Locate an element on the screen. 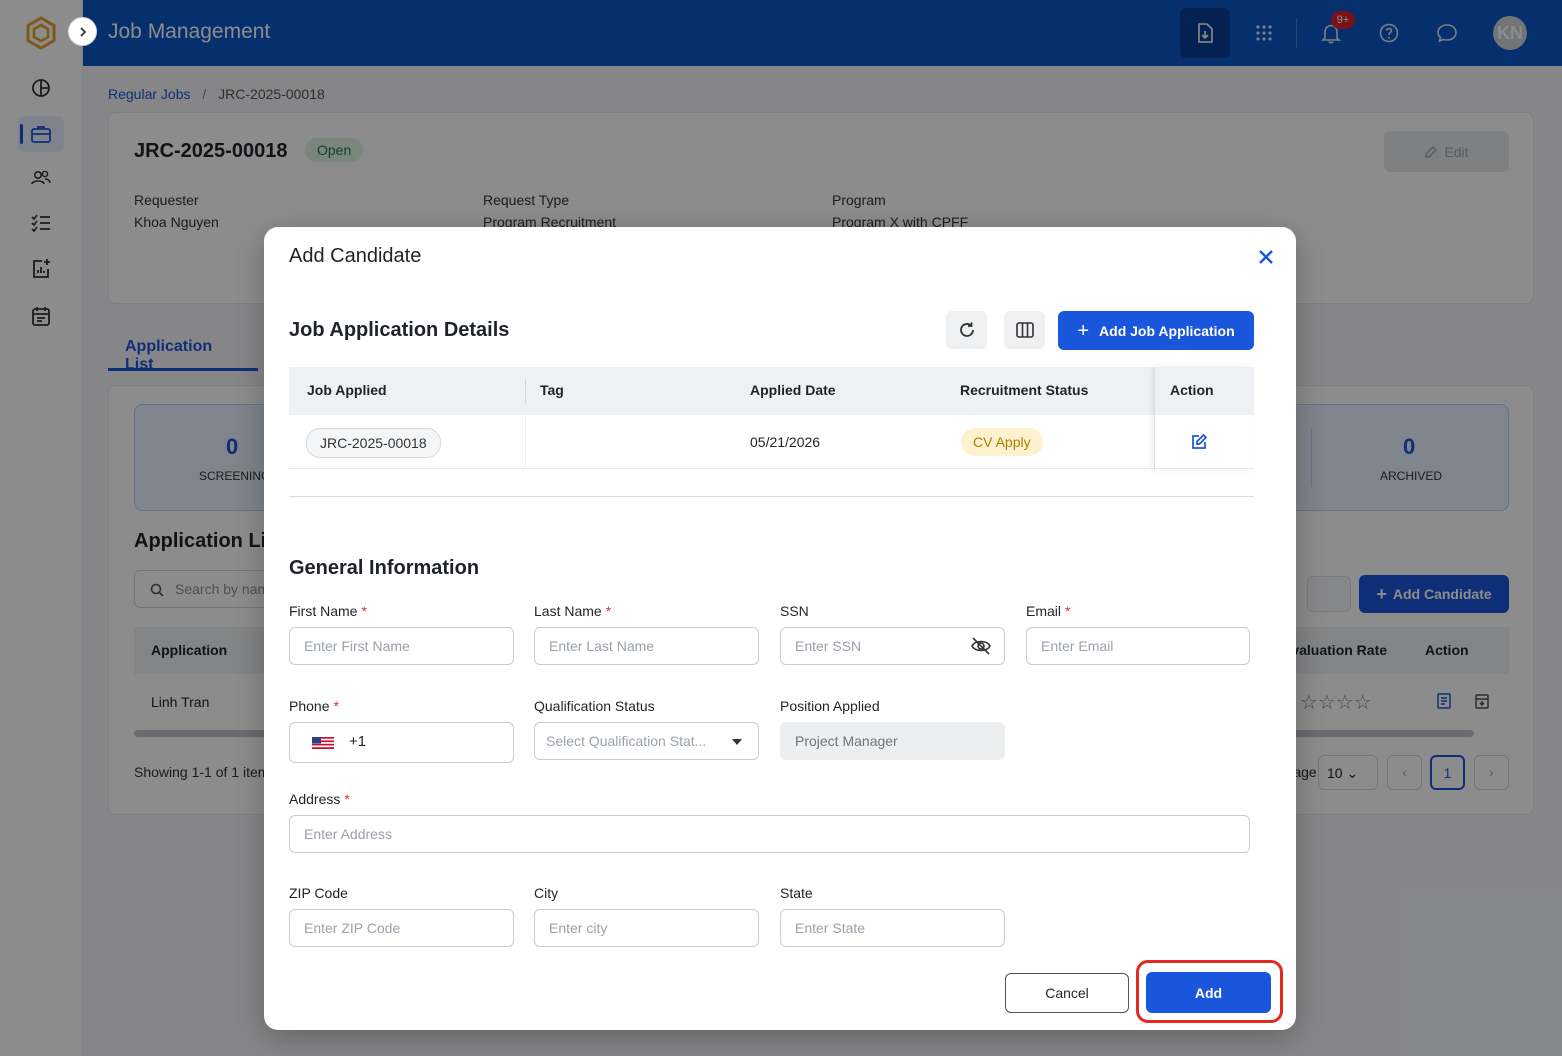 The height and width of the screenshot is (1056, 1562). address-label: Address * is located at coordinates (319, 799).